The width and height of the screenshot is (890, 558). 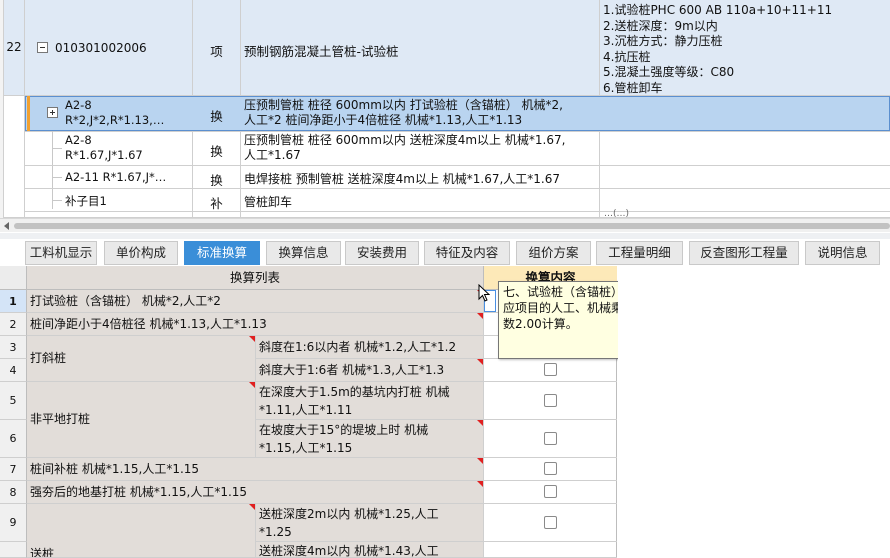 I want to click on sub-name: 电焊接桩 预制管桩 送桩深度4m以上 机械*1.67,人工*1.67, so click(x=402, y=179).